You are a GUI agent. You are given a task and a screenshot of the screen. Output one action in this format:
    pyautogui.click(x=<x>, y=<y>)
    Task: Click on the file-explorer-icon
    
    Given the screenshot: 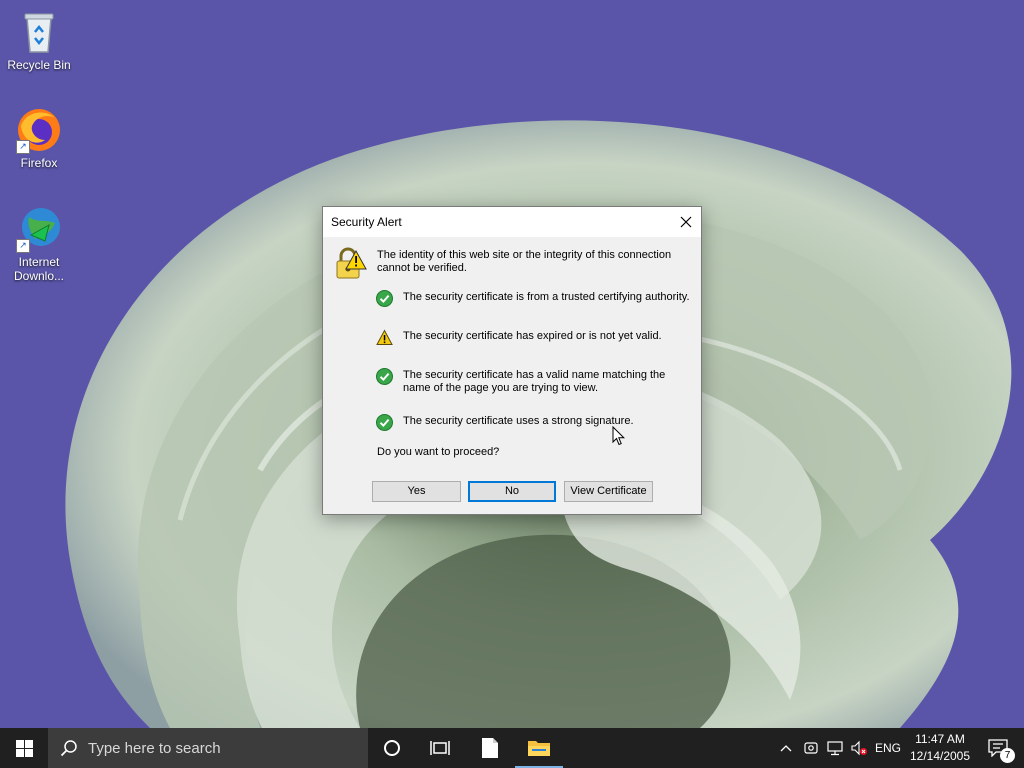 What is the action you would take?
    pyautogui.click(x=539, y=748)
    